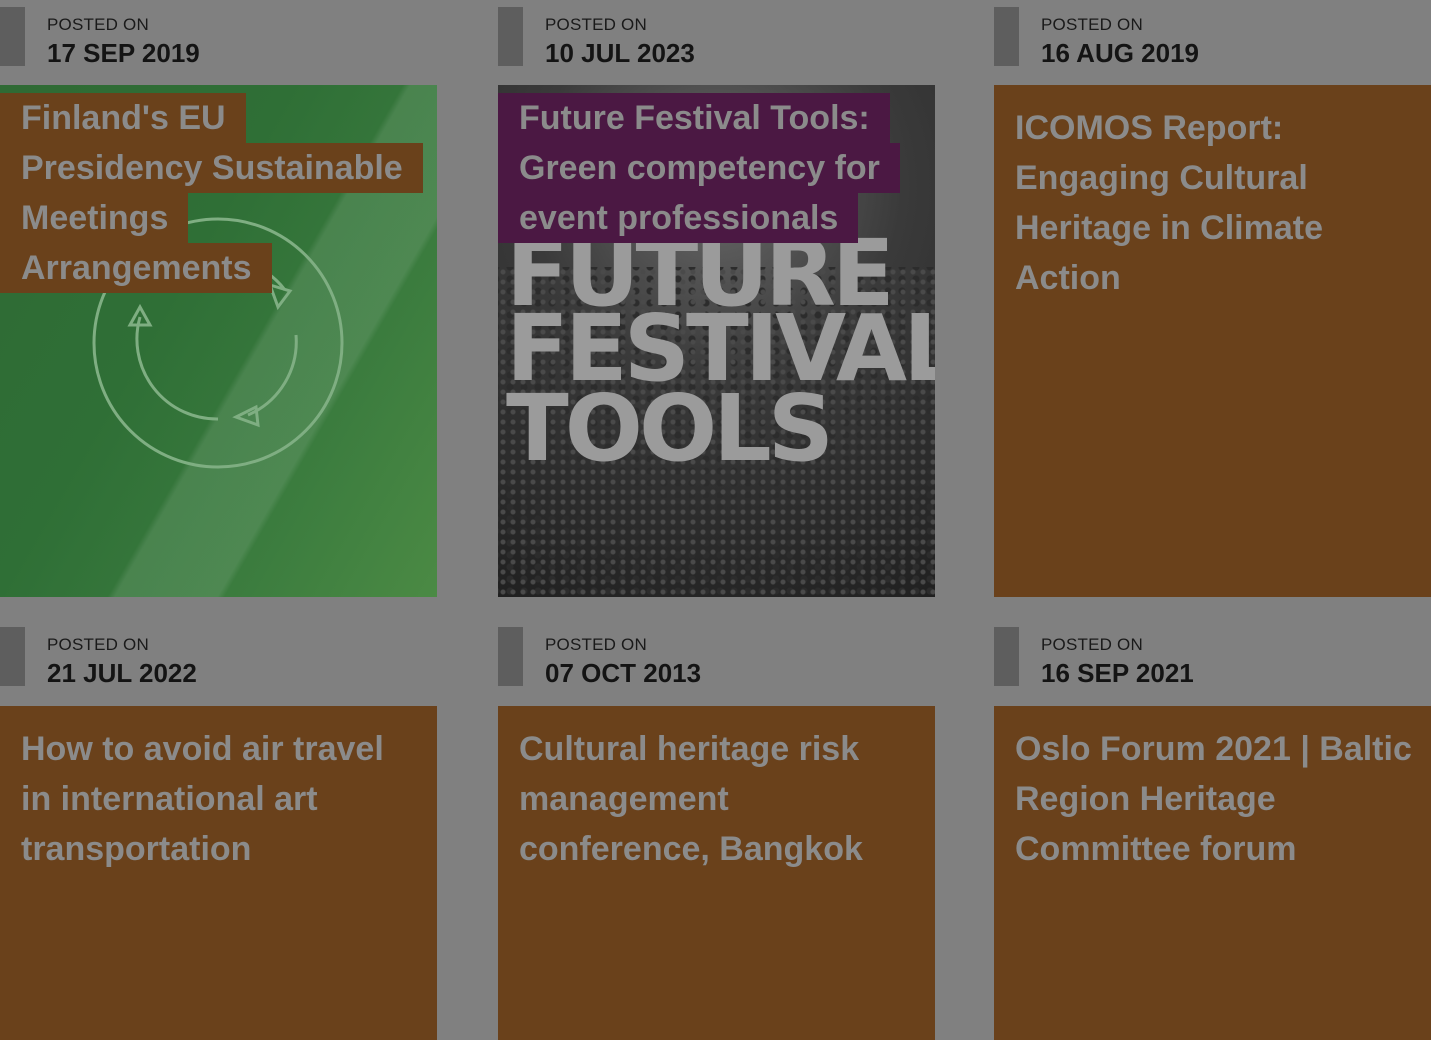  Describe the element at coordinates (123, 118) in the screenshot. I see `post-title-line: Finland's EU` at that location.